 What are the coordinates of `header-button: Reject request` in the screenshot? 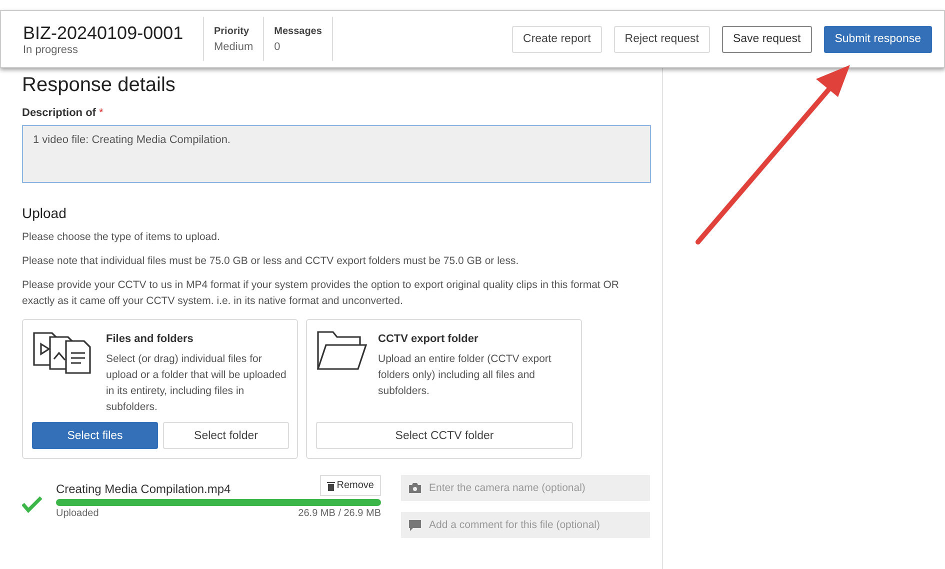 It's located at (662, 39).